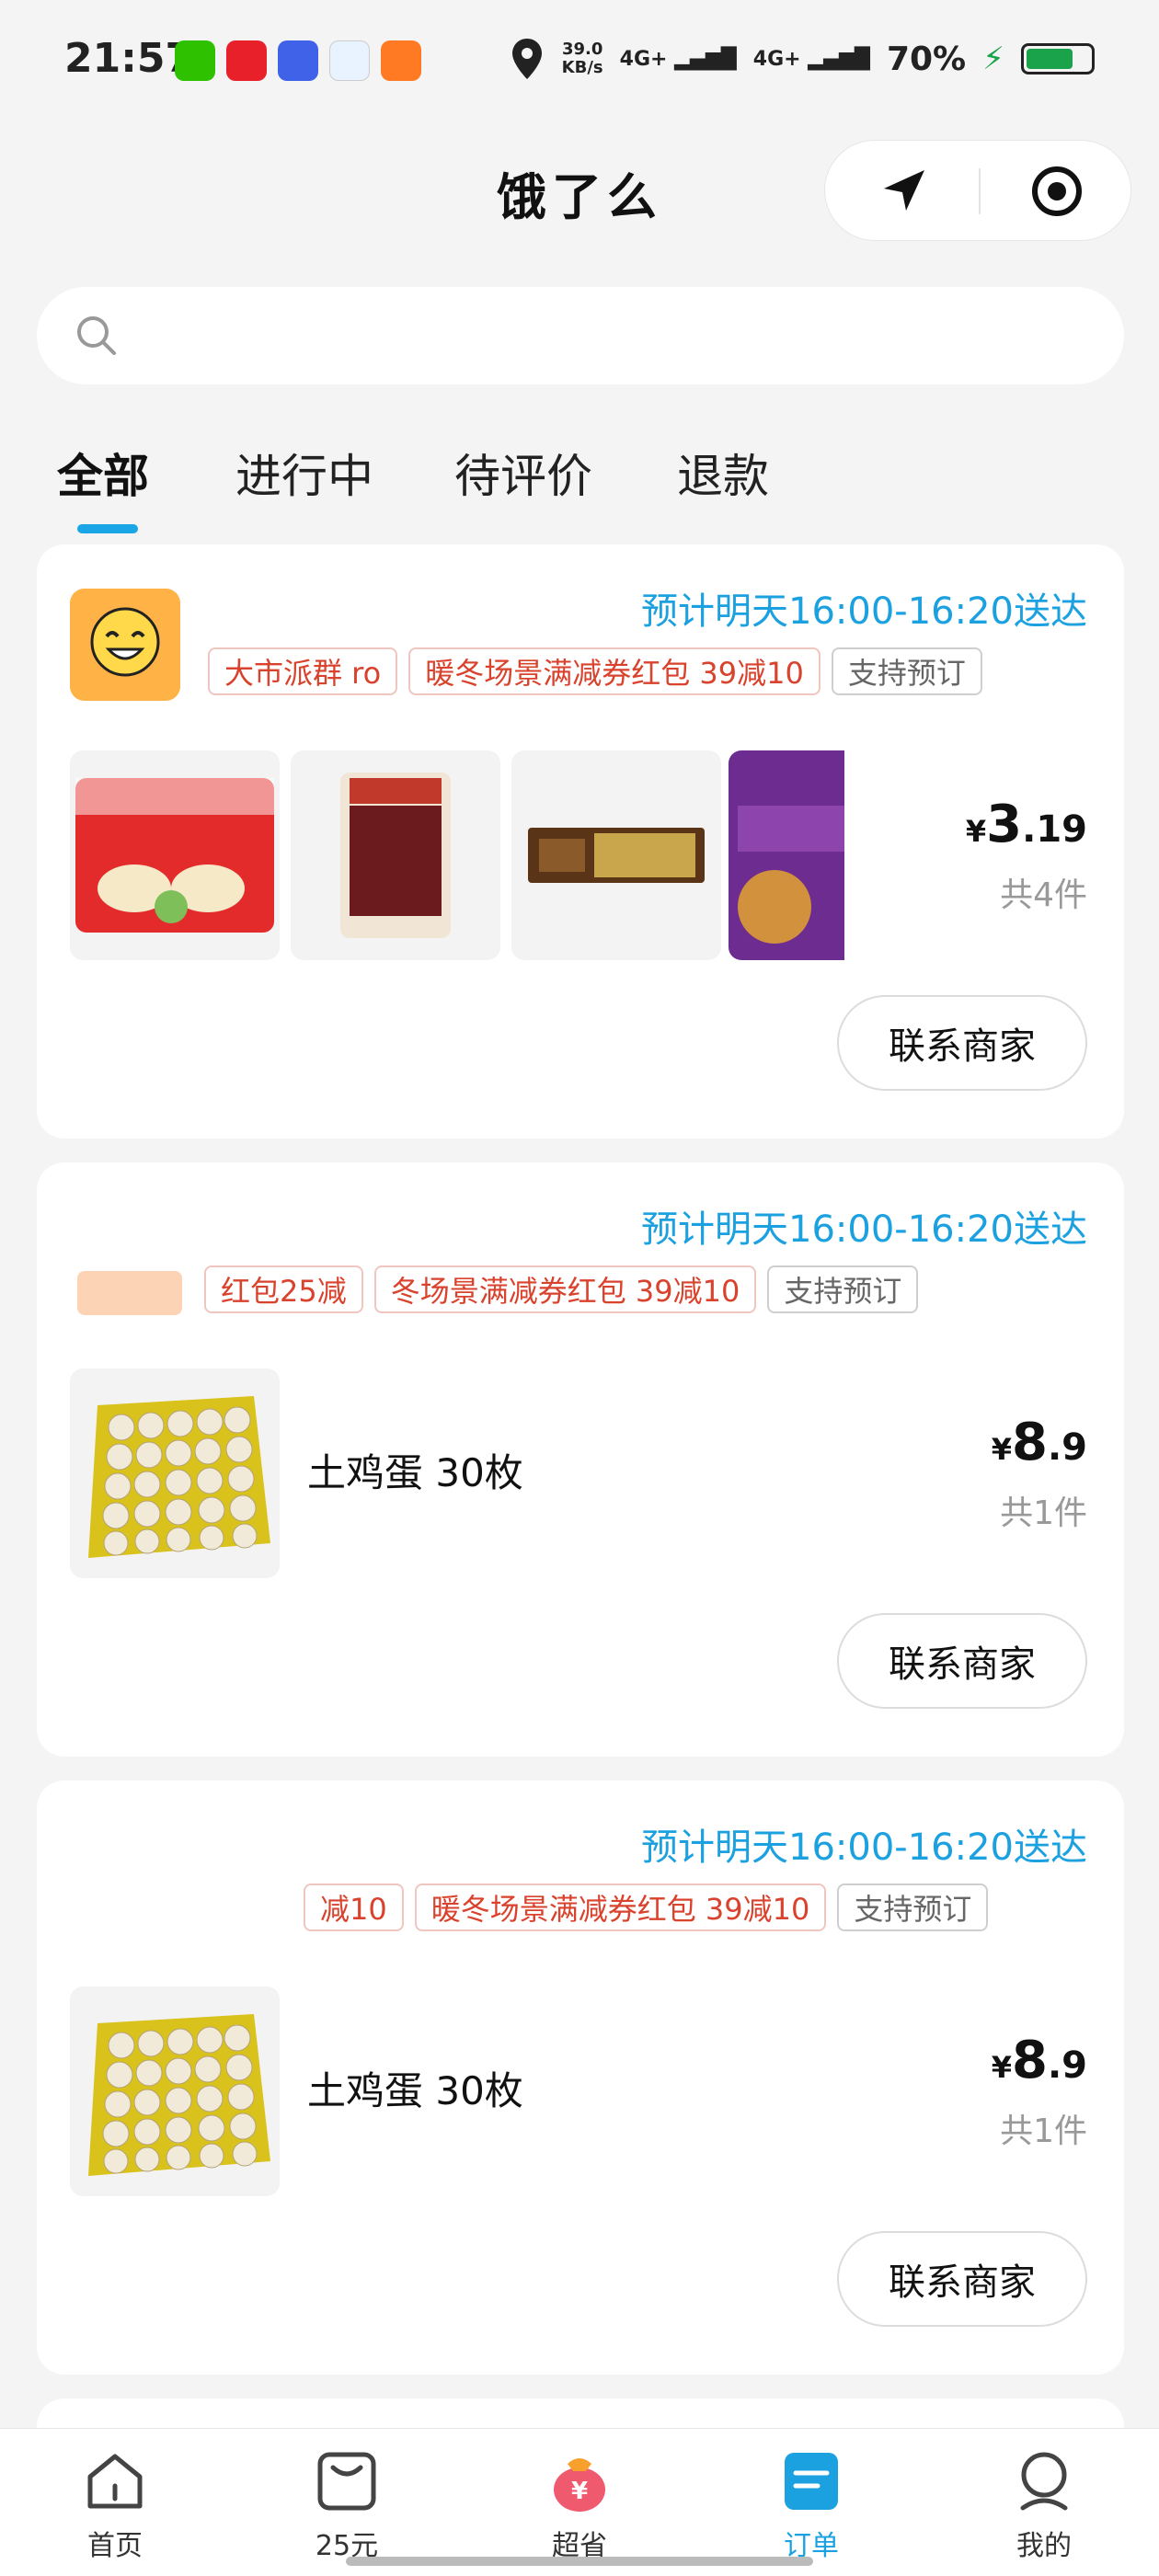 This screenshot has width=1159, height=2576. Describe the element at coordinates (723, 473) in the screenshot. I see `tab-refund: 退款` at that location.